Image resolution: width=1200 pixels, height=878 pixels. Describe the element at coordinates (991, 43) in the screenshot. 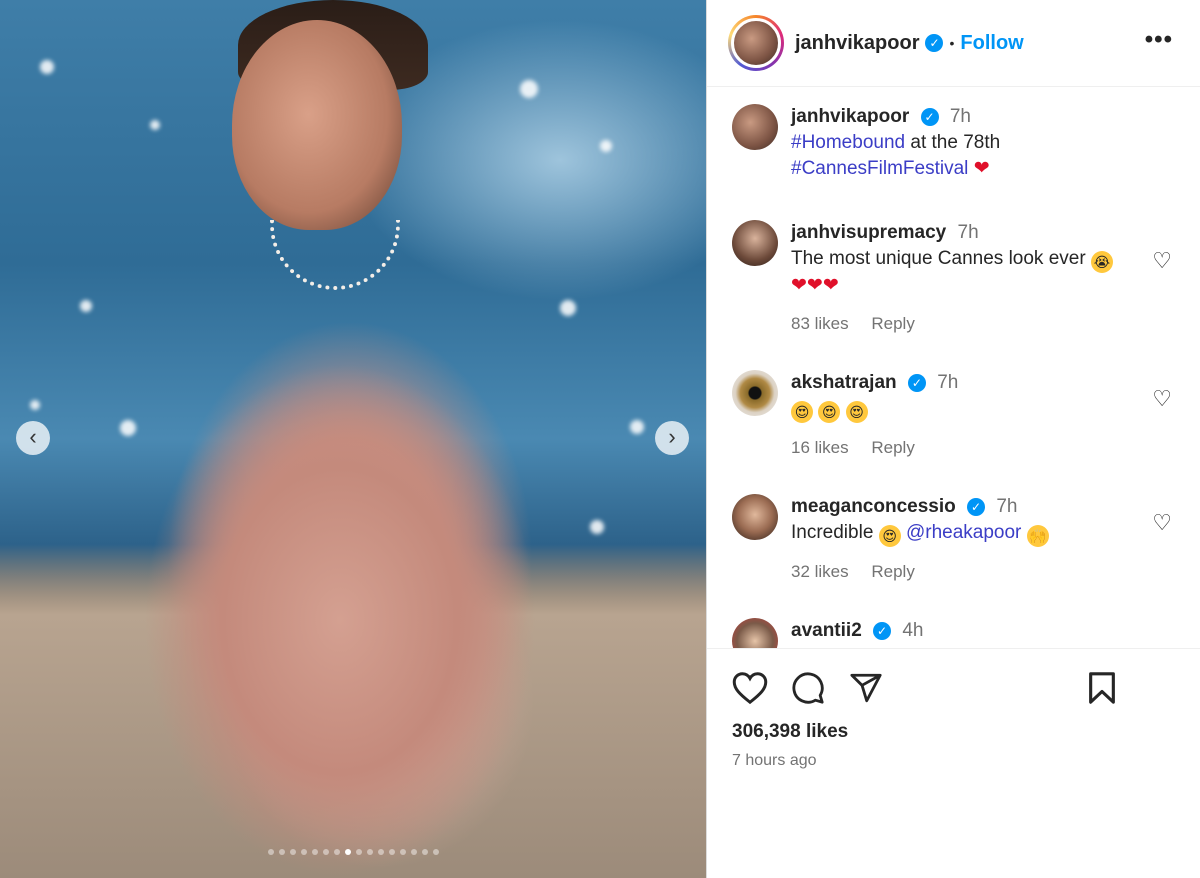

I see `follow-button: Follow` at that location.